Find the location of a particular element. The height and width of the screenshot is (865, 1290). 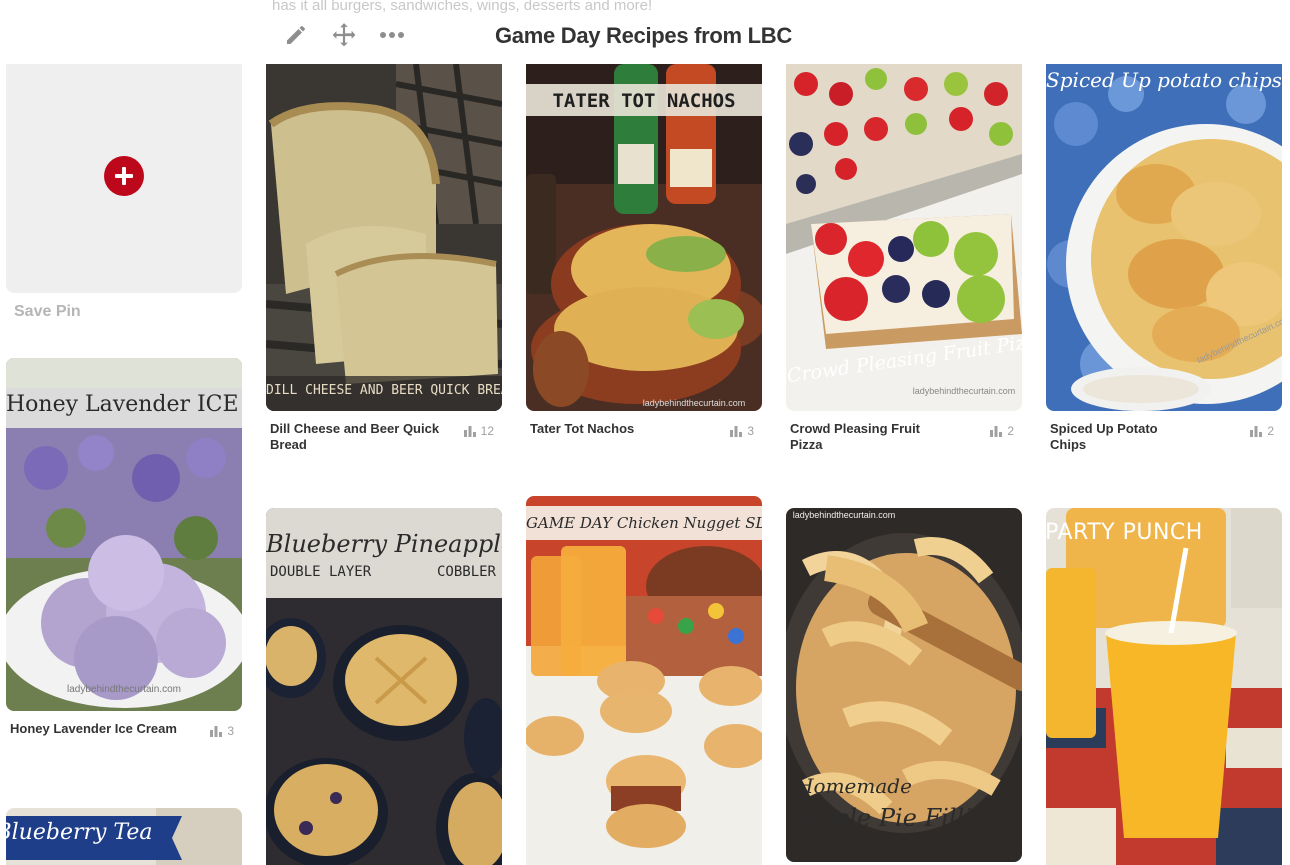

board-toolbar: Game Day Recipes from LBC is located at coordinates (645, 35).